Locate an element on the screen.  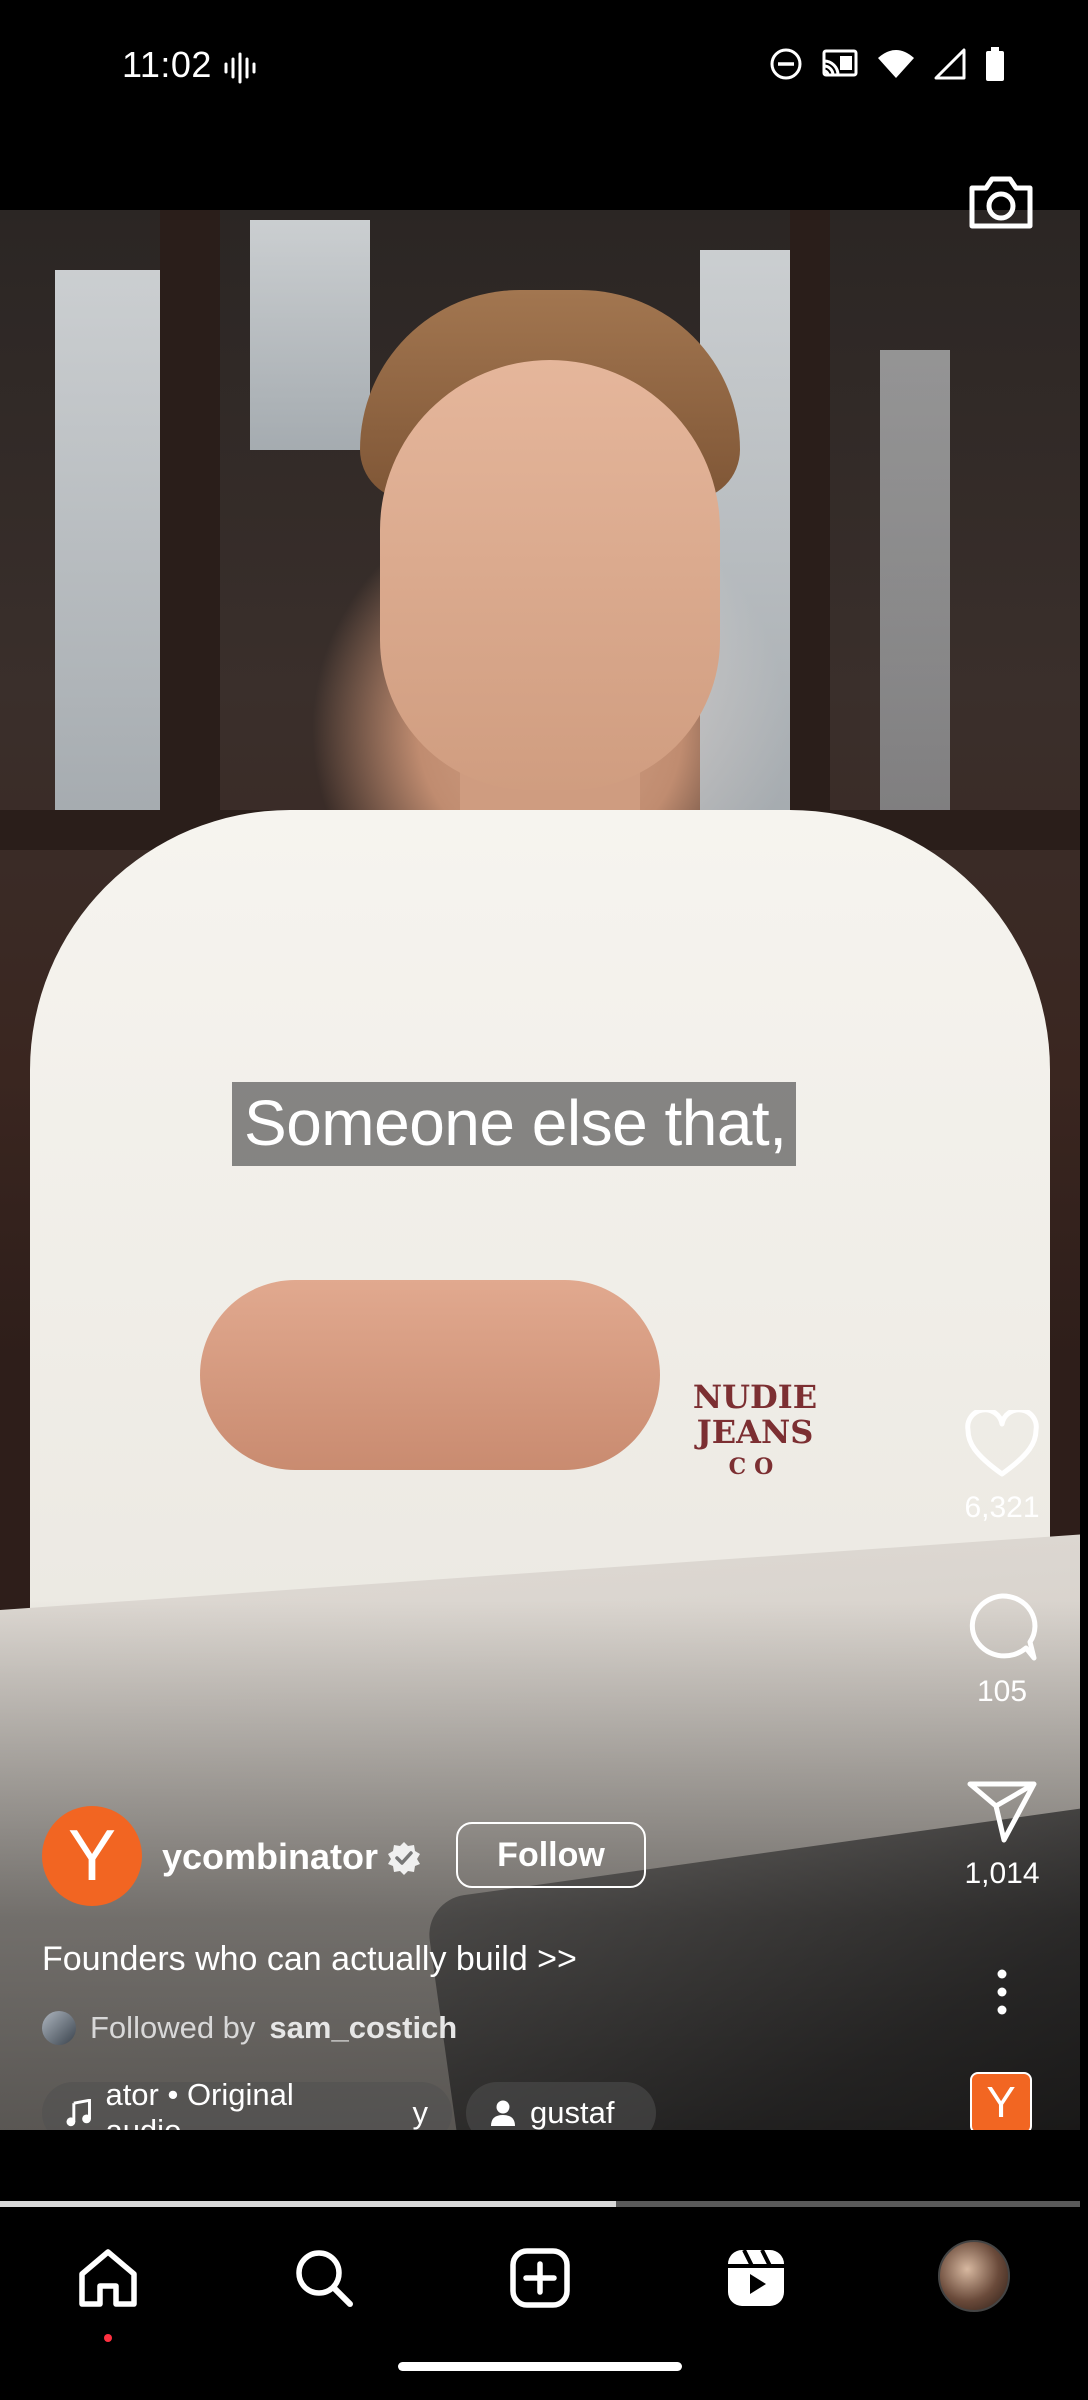
person-icon is located at coordinates (503, 2113).